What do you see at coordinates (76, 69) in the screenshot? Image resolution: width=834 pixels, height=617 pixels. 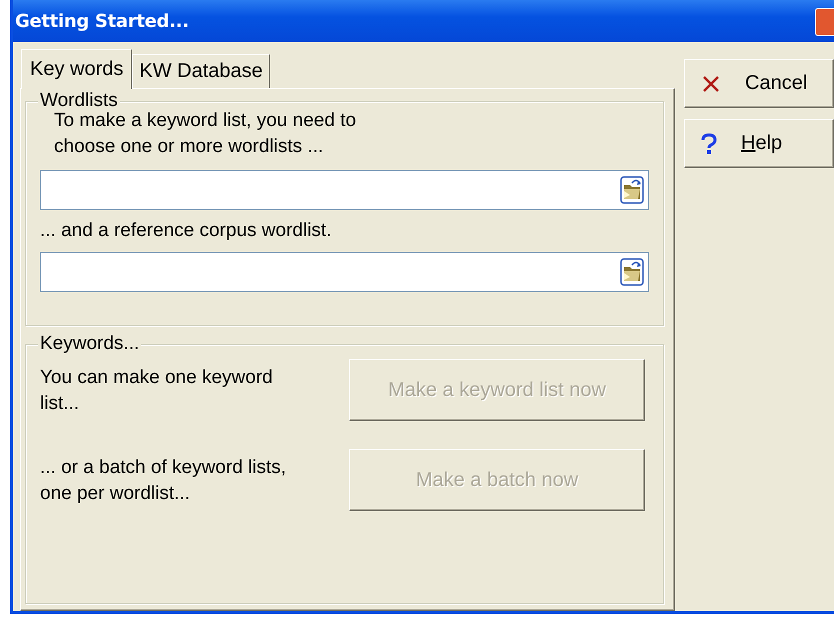 I see `tab: Key words` at bounding box center [76, 69].